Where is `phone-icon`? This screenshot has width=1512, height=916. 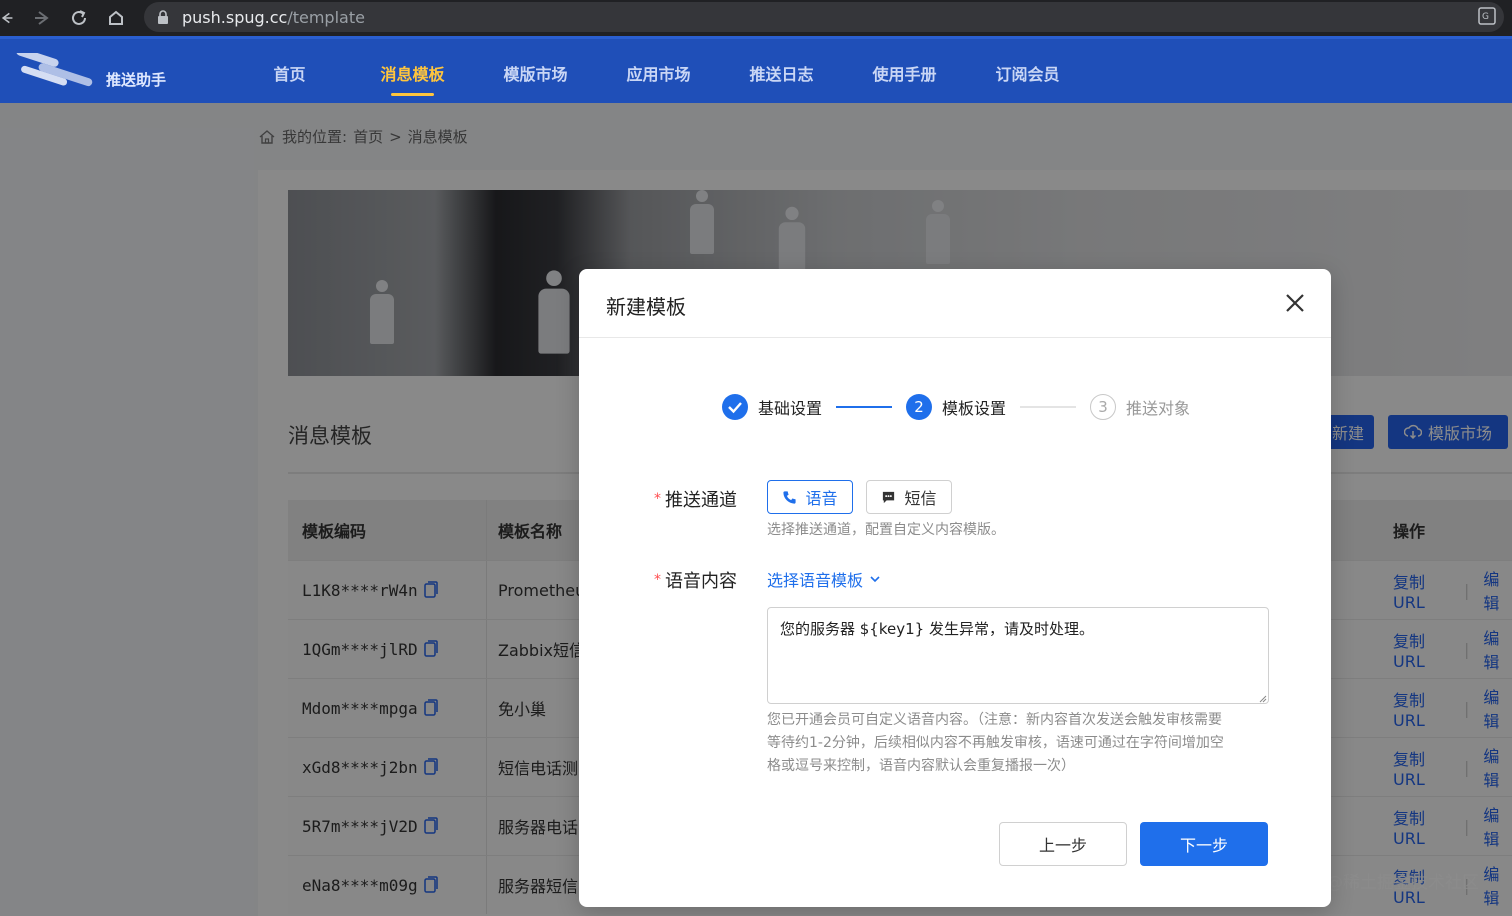
phone-icon is located at coordinates (790, 497).